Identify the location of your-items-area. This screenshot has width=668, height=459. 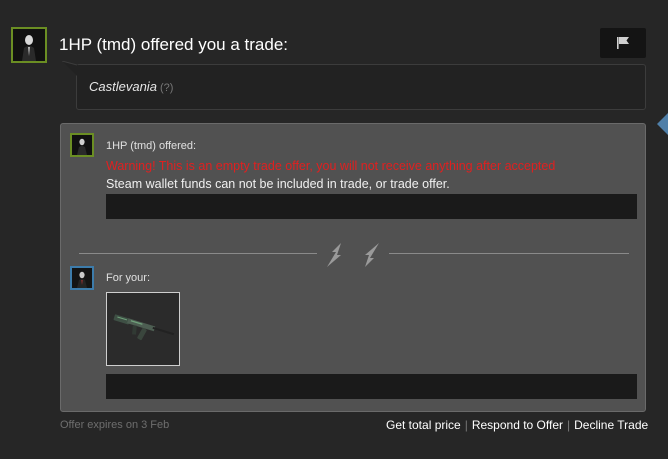
(371, 386).